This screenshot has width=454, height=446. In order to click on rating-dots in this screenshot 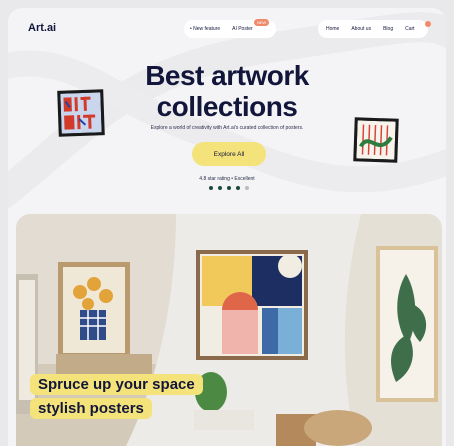, I will do `click(229, 188)`.